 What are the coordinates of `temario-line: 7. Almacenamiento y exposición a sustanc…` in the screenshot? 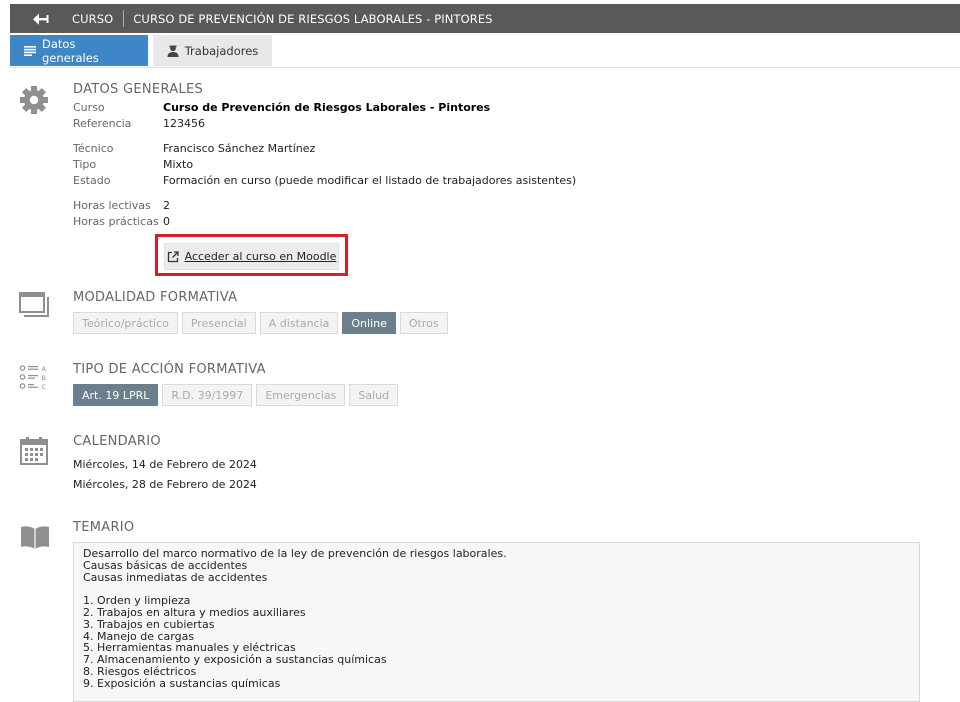 It's located at (235, 660).